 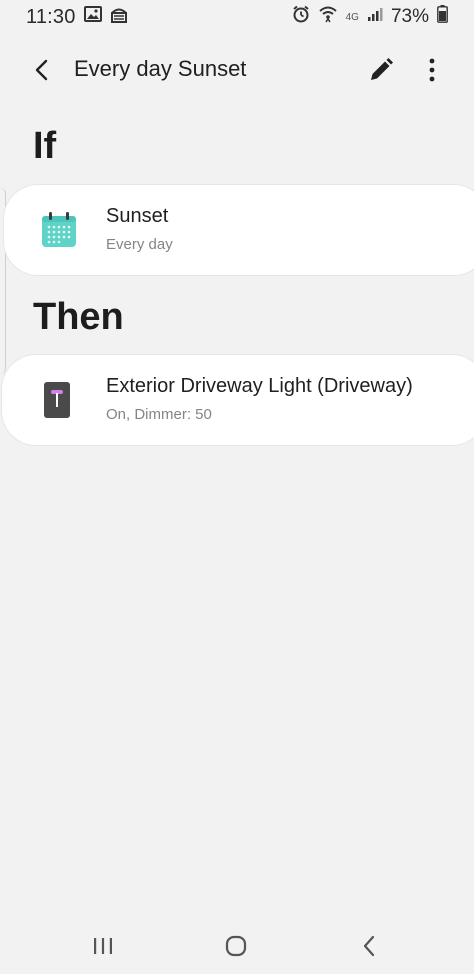 What do you see at coordinates (51, 16) in the screenshot?
I see `status-time: 11:30` at bounding box center [51, 16].